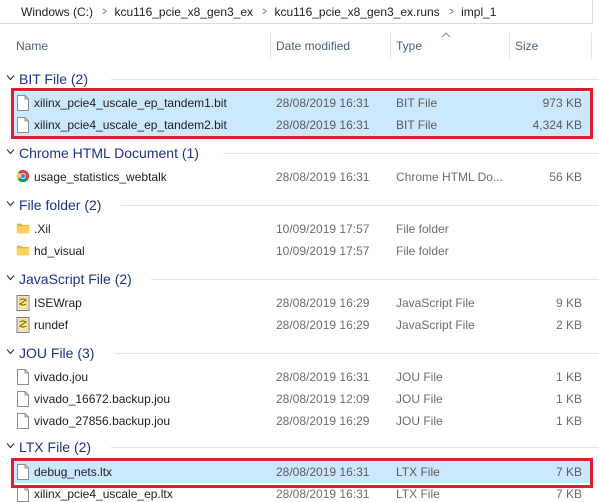  Describe the element at coordinates (58, 303) in the screenshot. I see `file-name: ISEWrap` at that location.